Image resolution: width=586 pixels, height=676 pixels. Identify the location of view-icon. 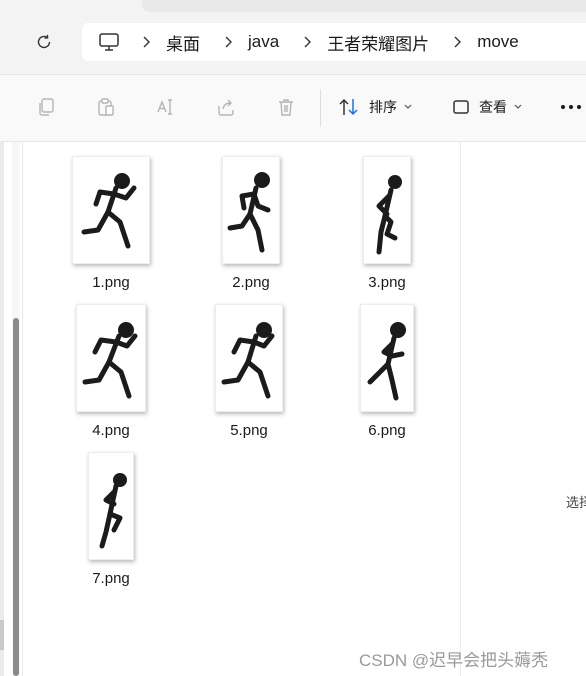
(461, 107).